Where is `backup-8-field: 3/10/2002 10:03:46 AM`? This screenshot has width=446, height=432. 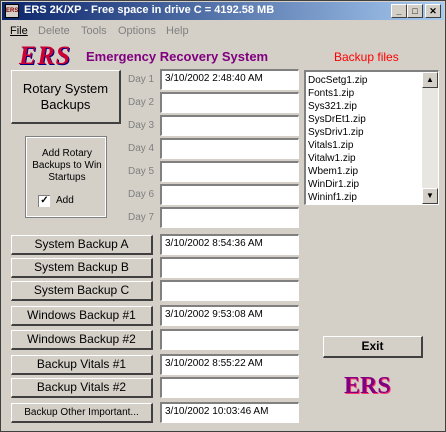 backup-8-field: 3/10/2002 10:03:46 AM is located at coordinates (229, 412).